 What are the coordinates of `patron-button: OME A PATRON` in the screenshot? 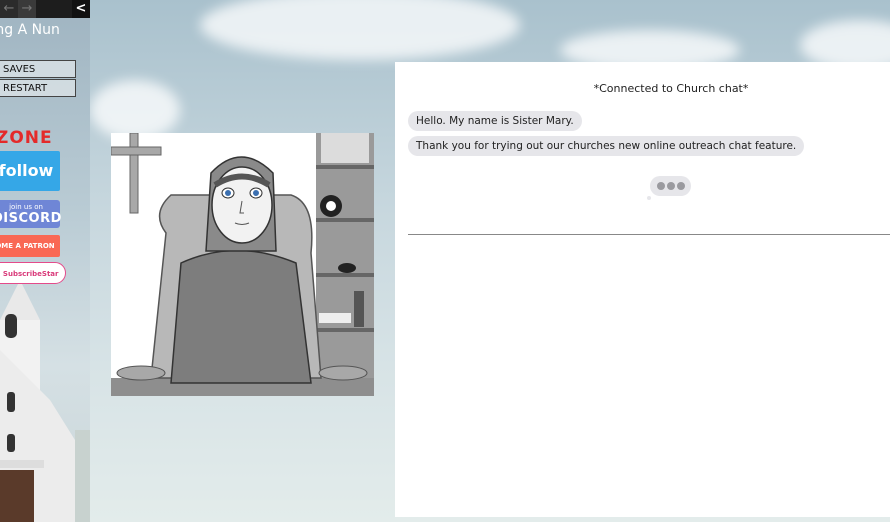 It's located at (30, 246).